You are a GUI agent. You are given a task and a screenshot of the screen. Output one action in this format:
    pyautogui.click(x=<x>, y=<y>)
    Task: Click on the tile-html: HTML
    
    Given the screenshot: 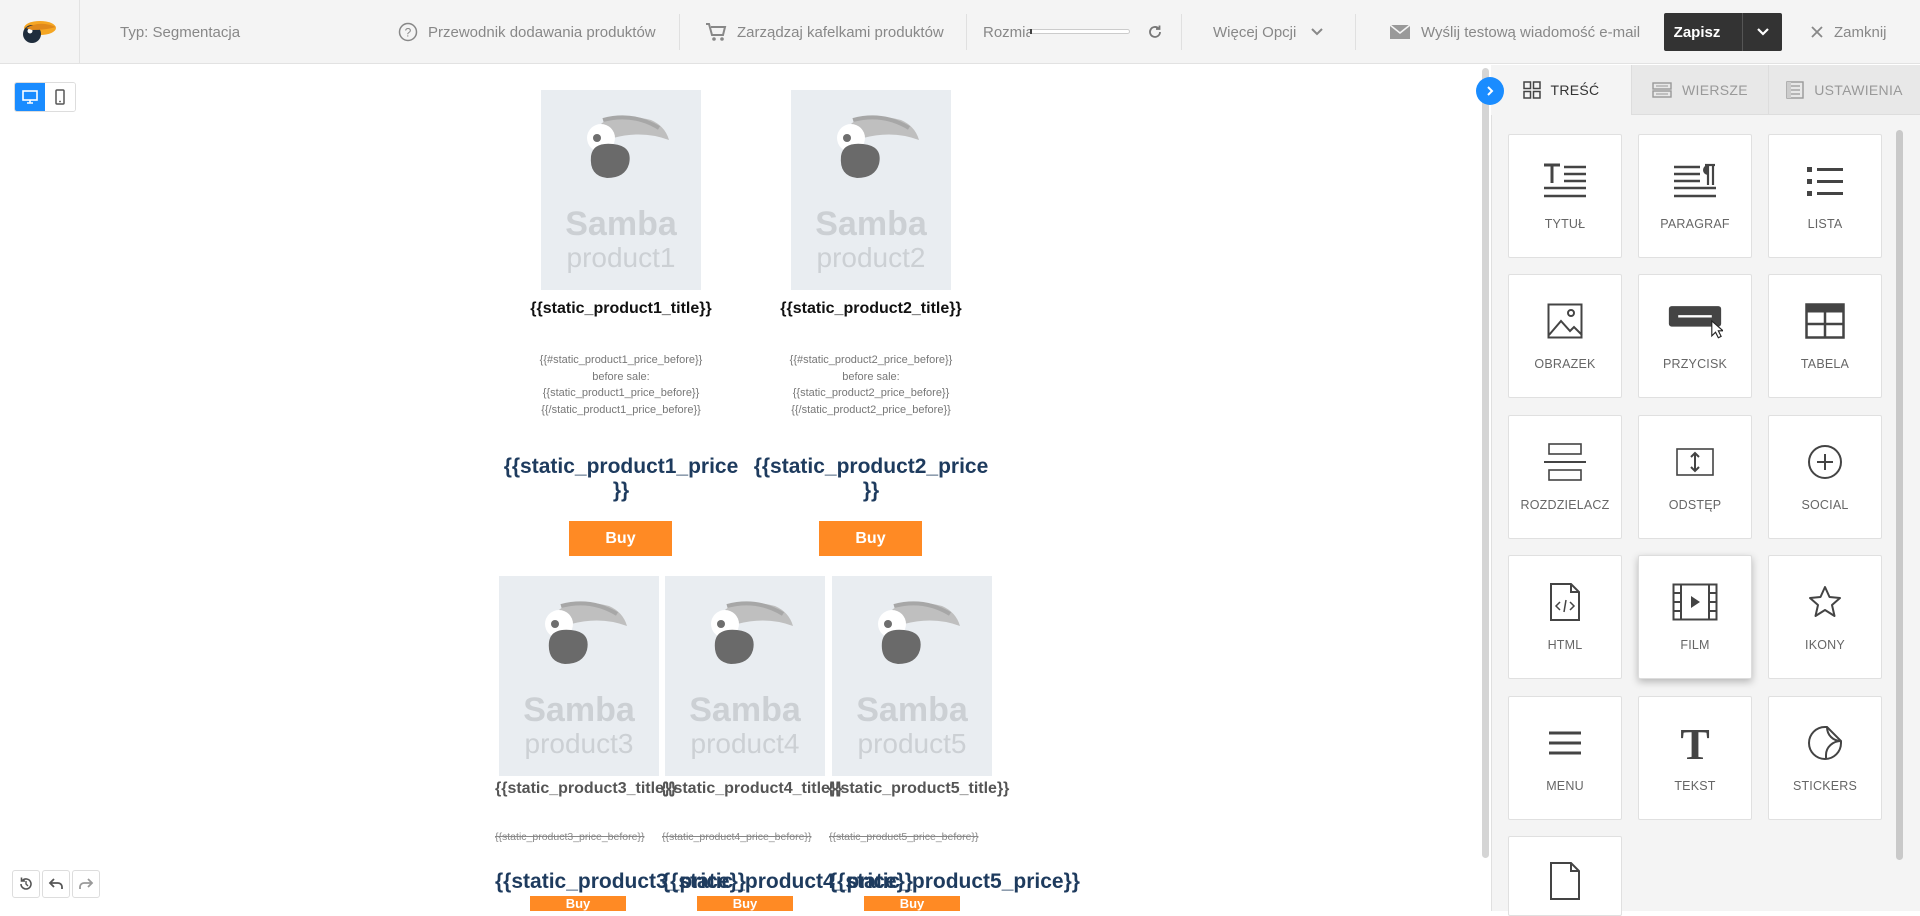 What is the action you would take?
    pyautogui.click(x=1565, y=617)
    